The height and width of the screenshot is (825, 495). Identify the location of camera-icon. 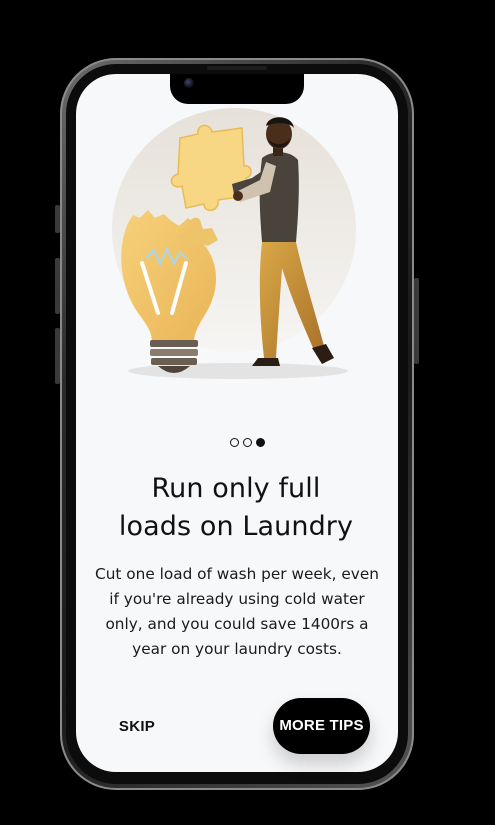
(189, 83).